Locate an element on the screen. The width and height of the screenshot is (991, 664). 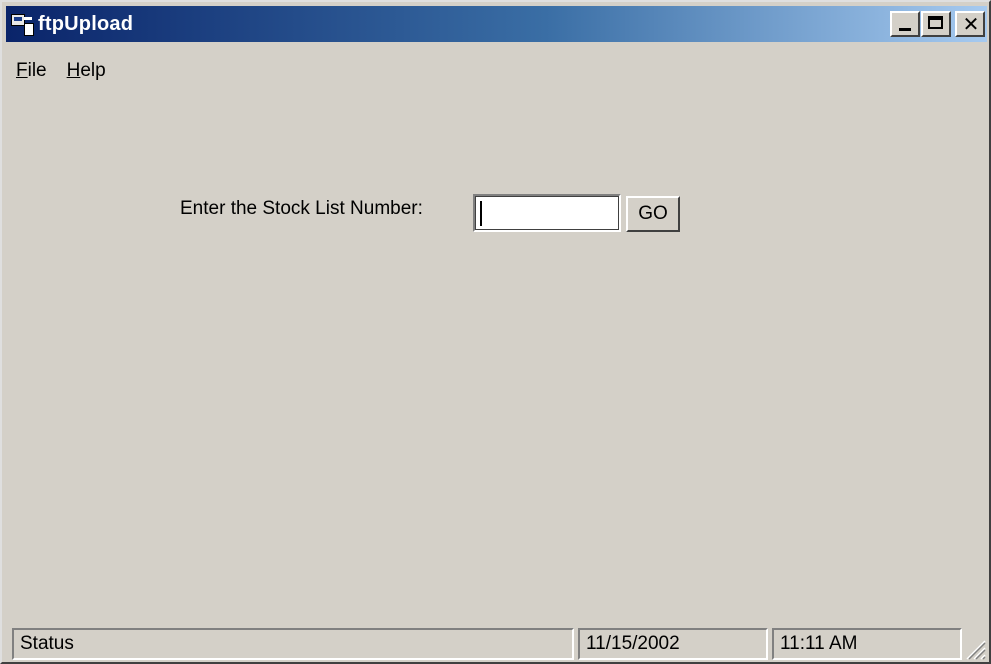
minimize-button is located at coordinates (905, 24).